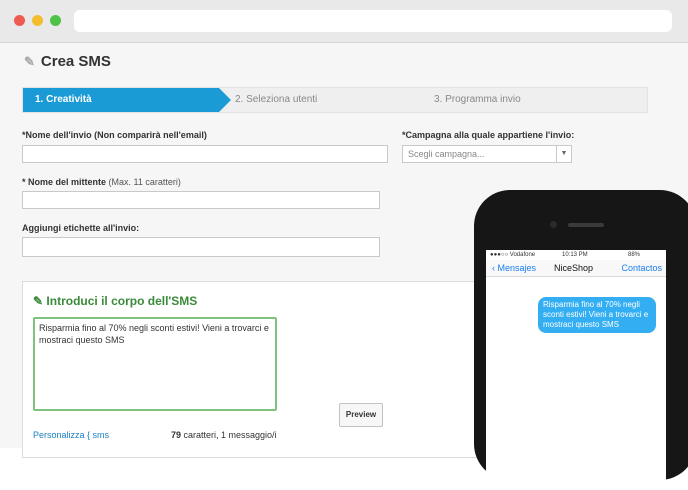 Image resolution: width=688 pixels, height=490 pixels. What do you see at coordinates (29, 61) in the screenshot?
I see `pencil-icon: ✎` at bounding box center [29, 61].